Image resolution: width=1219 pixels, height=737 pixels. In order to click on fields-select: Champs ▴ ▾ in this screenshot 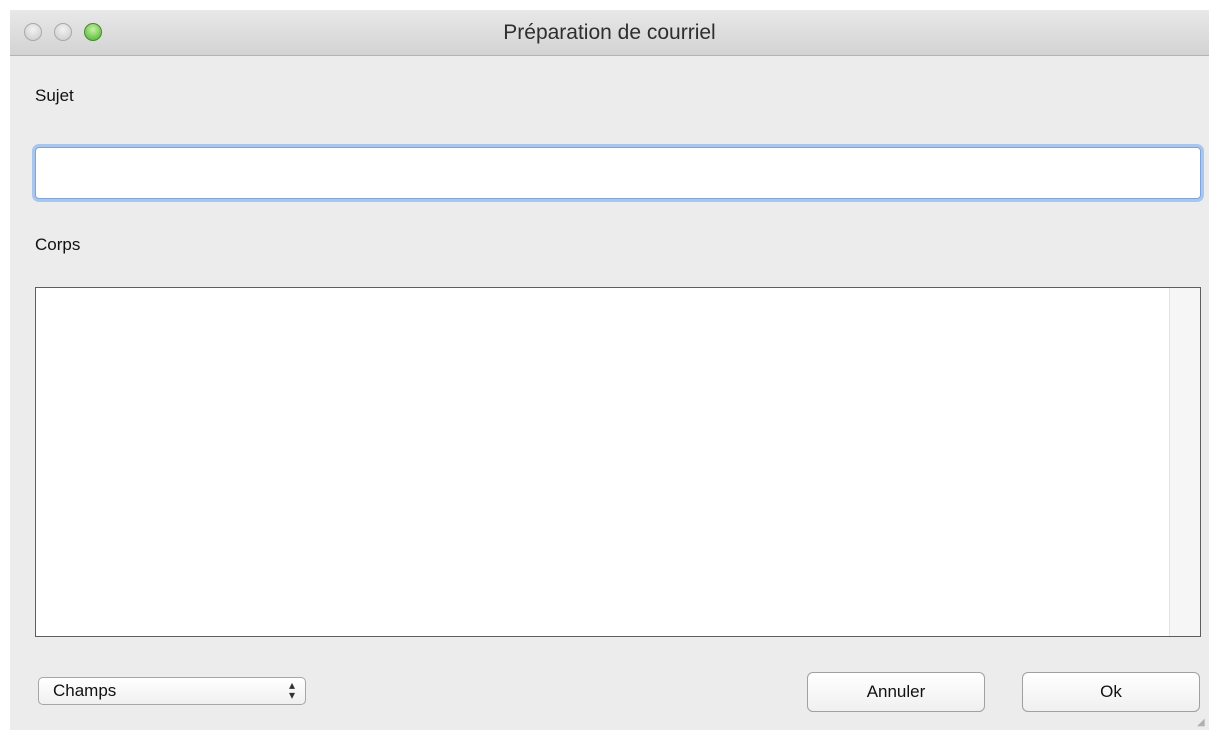, I will do `click(172, 691)`.